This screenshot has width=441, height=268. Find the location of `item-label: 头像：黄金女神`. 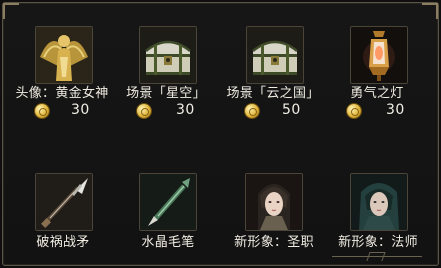

item-label: 头像：黄金女神 is located at coordinates (62, 93).